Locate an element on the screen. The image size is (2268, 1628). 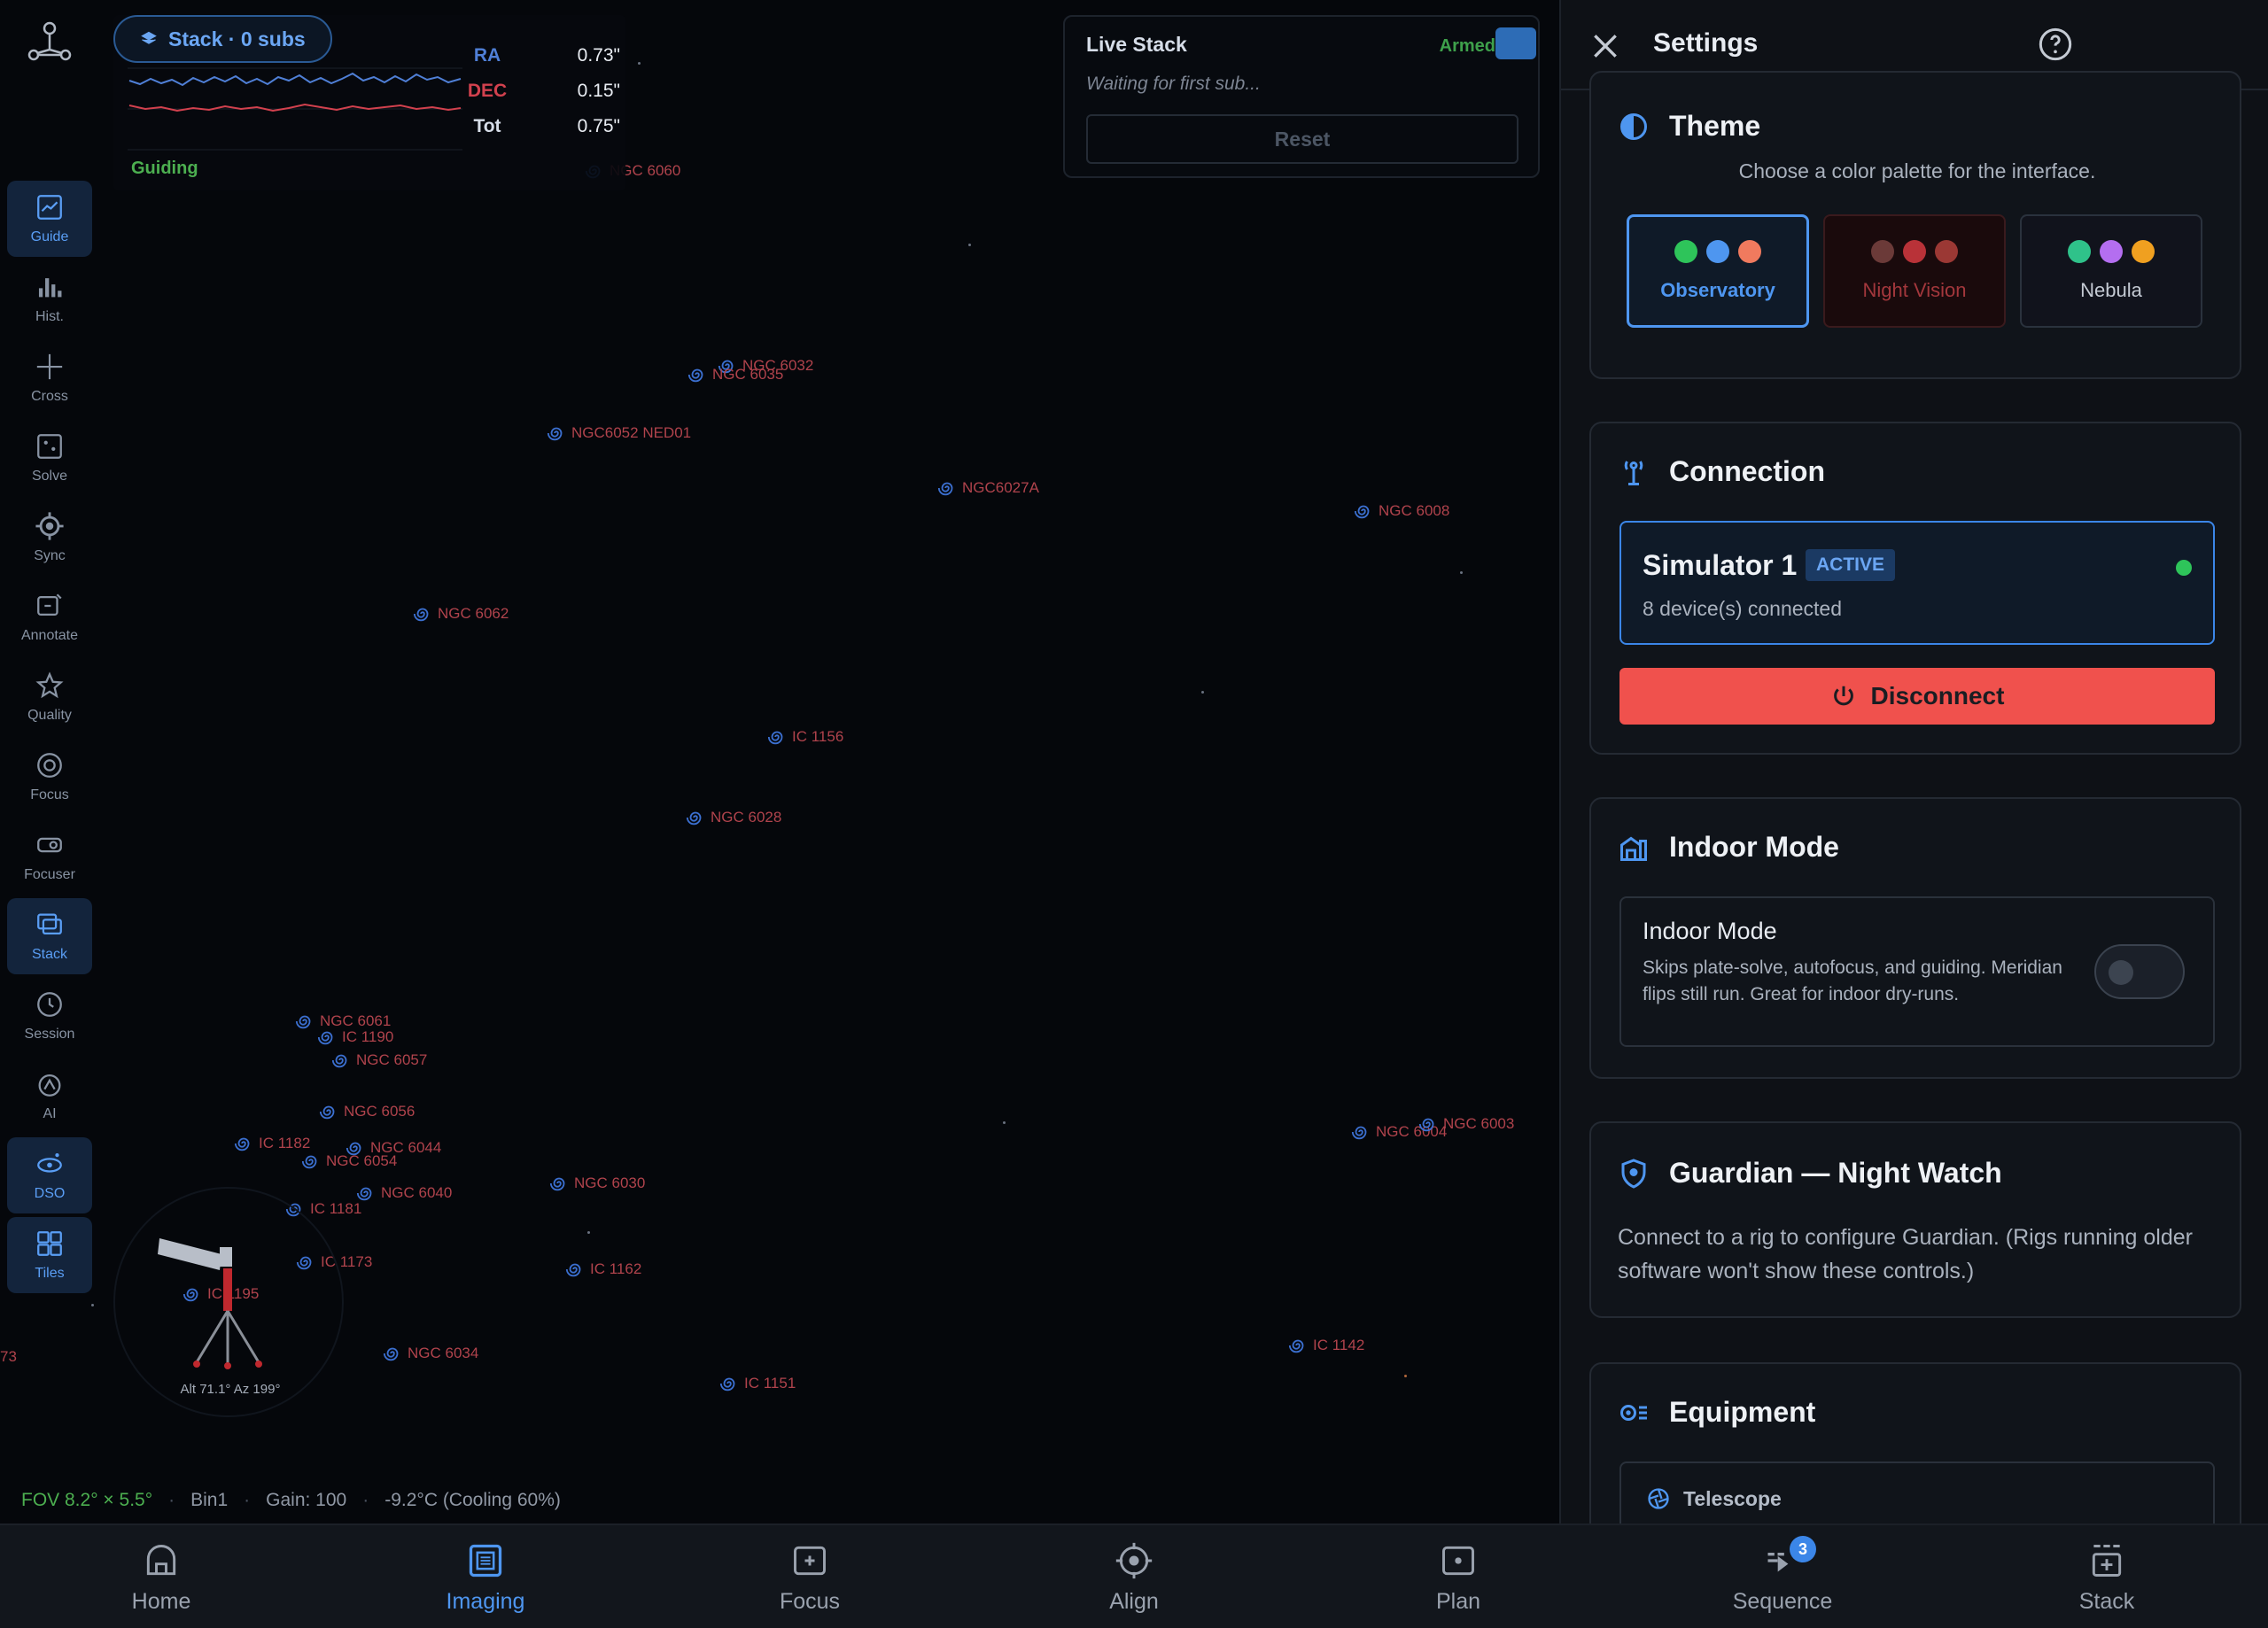
dso-label: NGC 6003 is located at coordinates (1466, 1124).